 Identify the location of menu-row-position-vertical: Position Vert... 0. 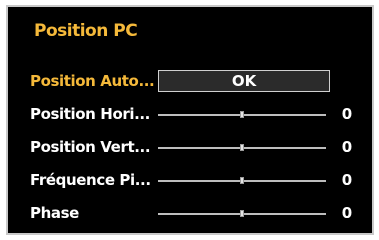
(190, 148).